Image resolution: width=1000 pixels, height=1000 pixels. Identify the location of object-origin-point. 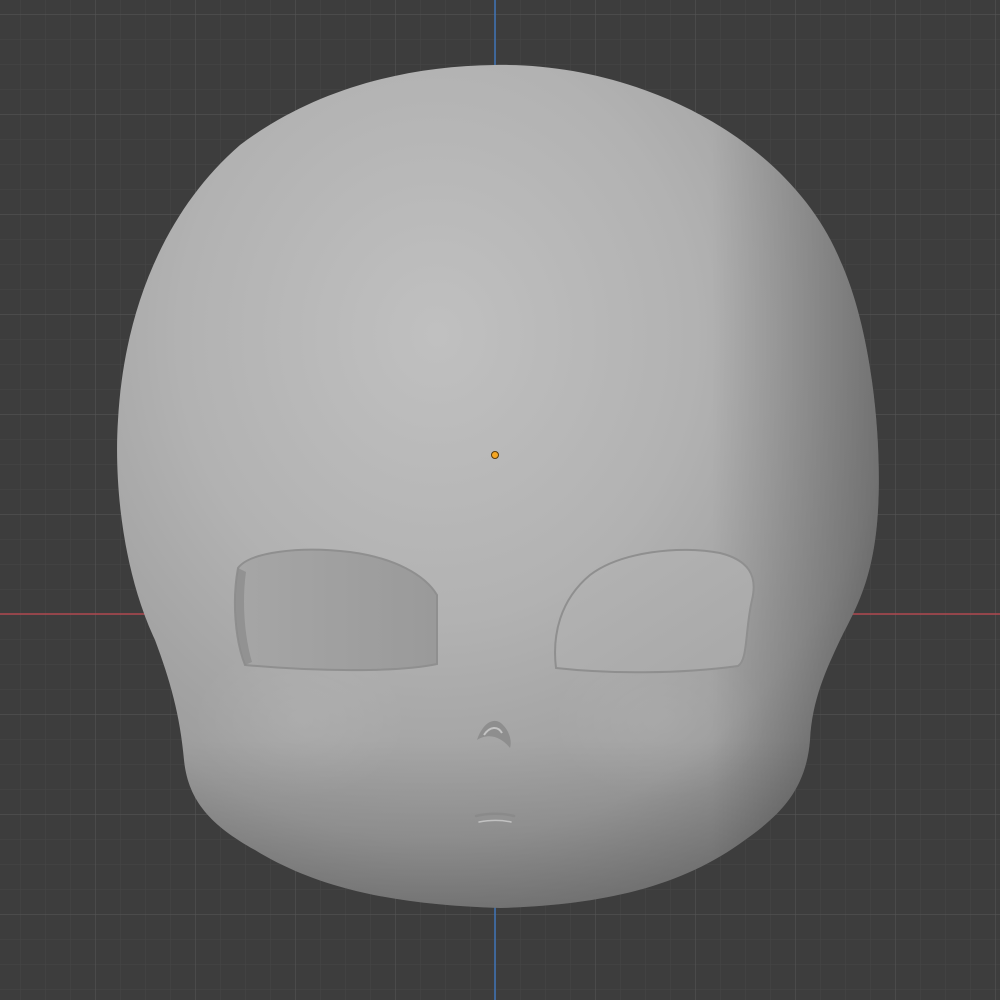
(495, 455).